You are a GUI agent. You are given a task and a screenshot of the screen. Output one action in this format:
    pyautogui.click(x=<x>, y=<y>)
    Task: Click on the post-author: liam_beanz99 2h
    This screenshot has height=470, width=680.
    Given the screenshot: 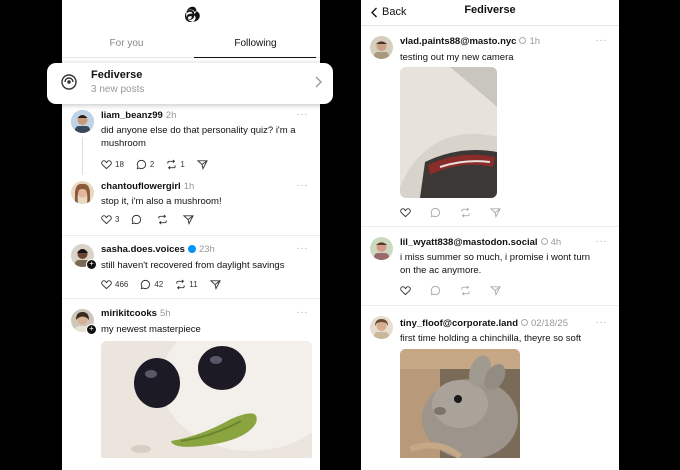 What is the action you would take?
    pyautogui.click(x=138, y=115)
    